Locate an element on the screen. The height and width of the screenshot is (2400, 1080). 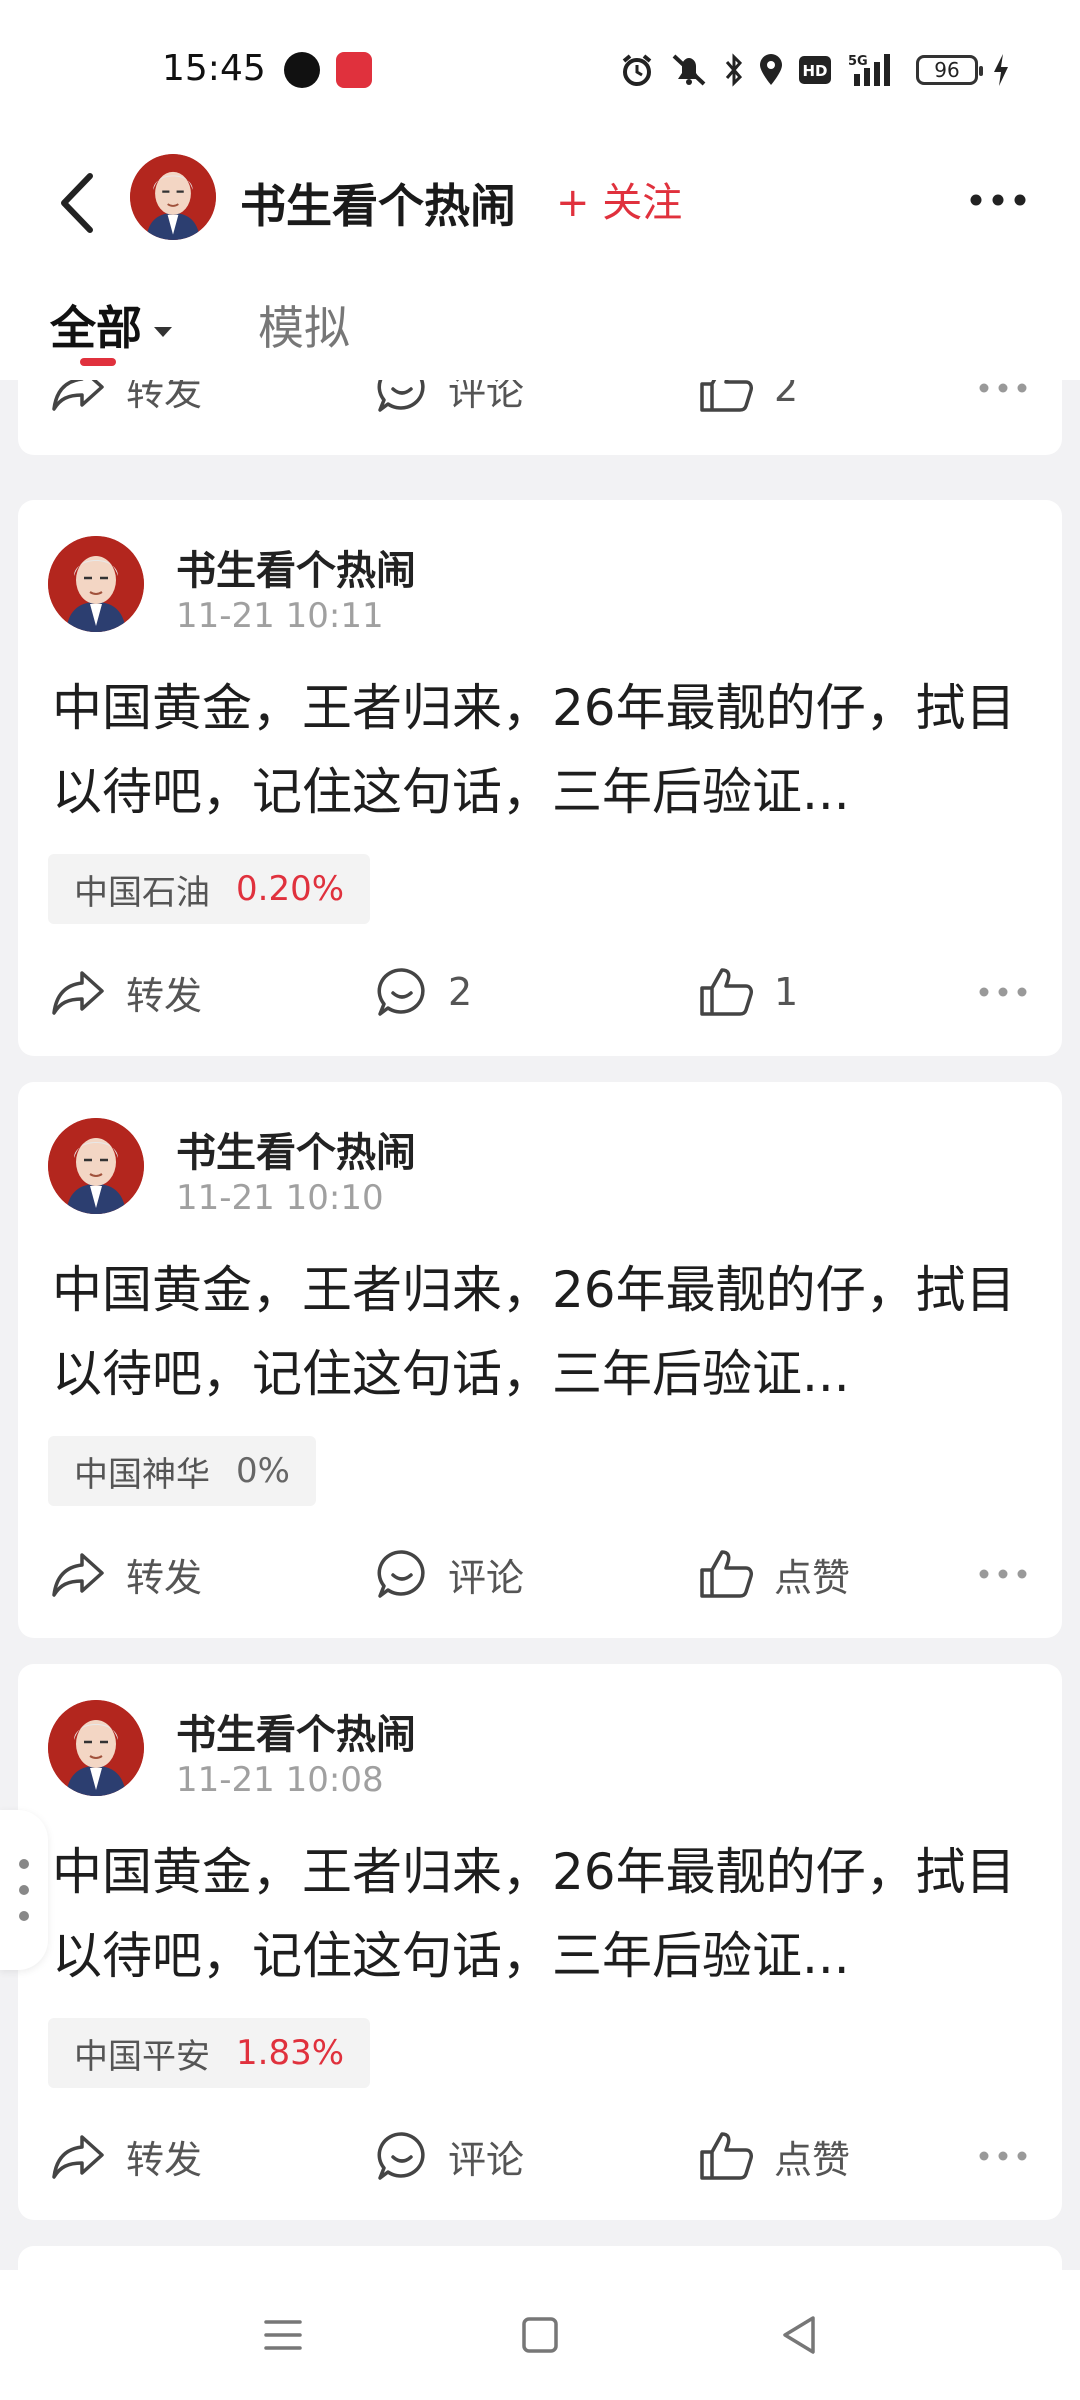
post-time: 11-21 10:11 is located at coordinates (280, 616).